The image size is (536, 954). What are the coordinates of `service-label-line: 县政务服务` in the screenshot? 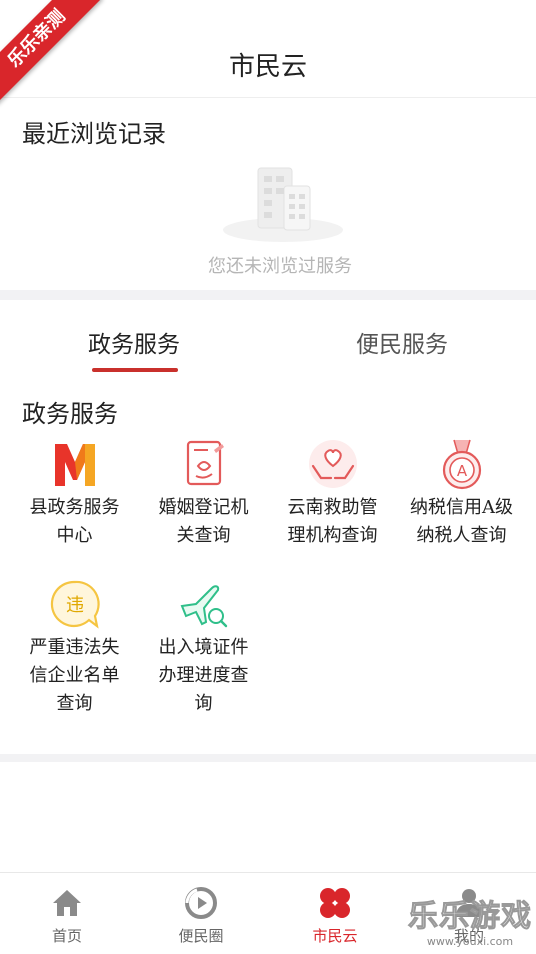 It's located at (74, 507).